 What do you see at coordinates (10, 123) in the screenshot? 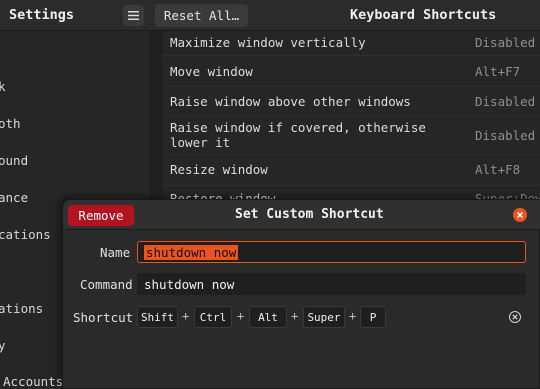
I see `sidebar-item-bluetooth: oth` at bounding box center [10, 123].